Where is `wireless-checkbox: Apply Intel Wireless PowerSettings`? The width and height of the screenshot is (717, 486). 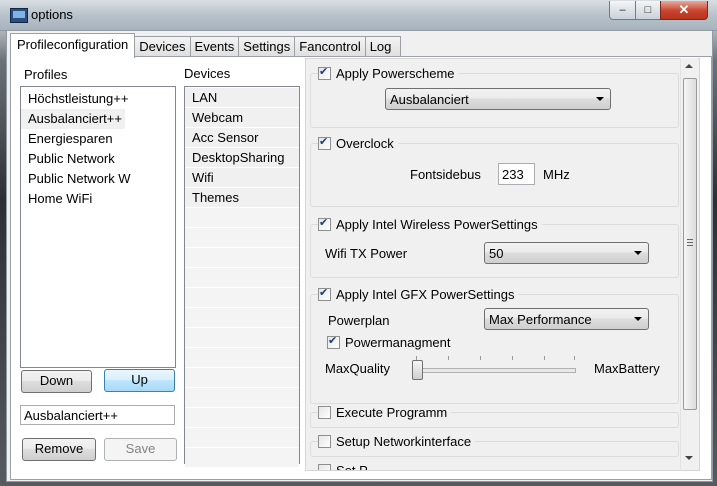
wireless-checkbox: Apply Intel Wireless PowerSettings is located at coordinates (430, 224).